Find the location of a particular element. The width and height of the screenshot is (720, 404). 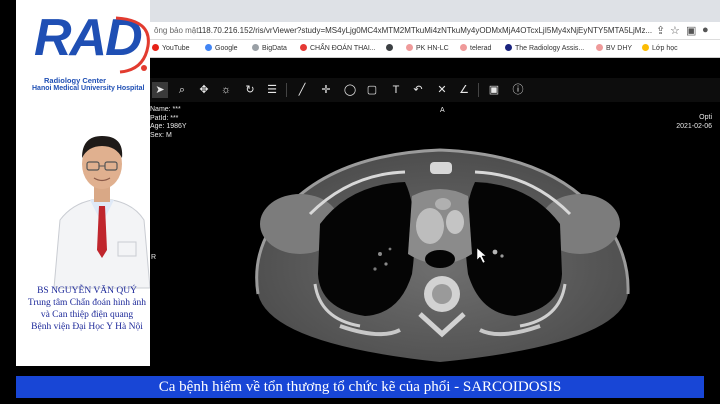

star-icon: ☆ is located at coordinates (675, 30).